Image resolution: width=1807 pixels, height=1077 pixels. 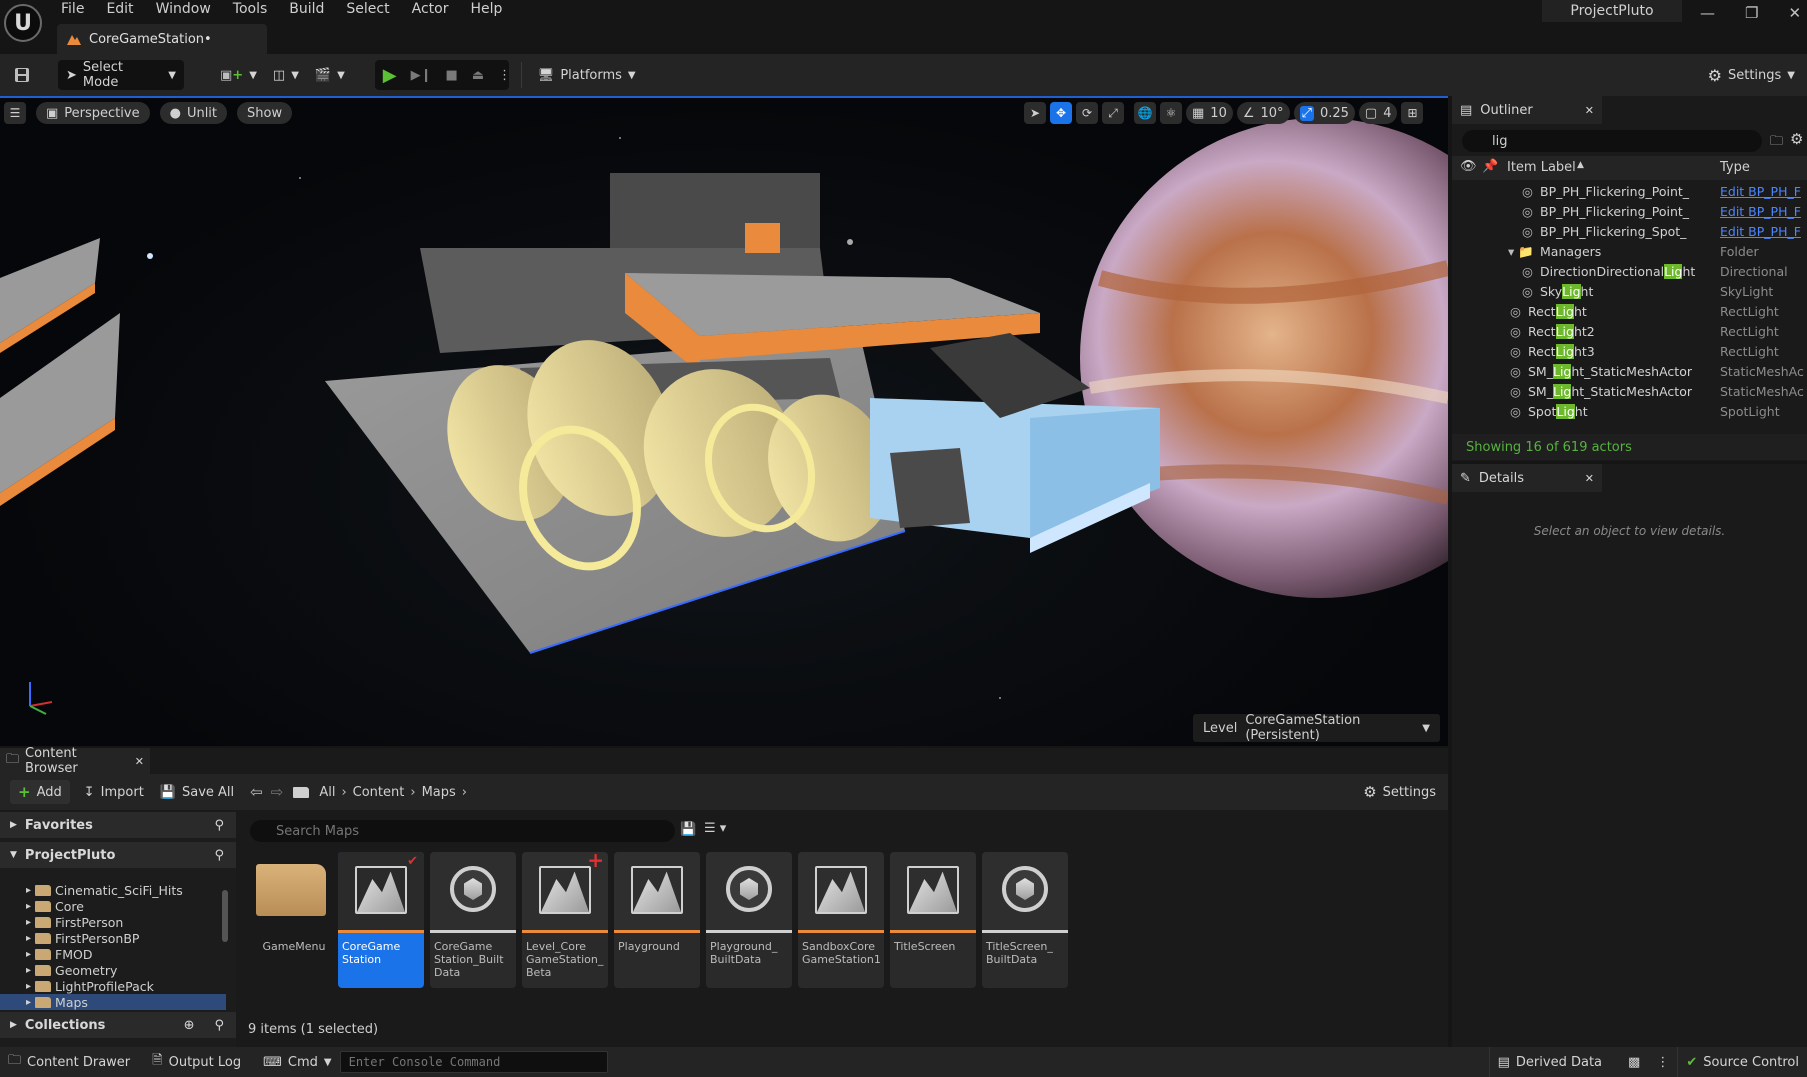 I want to click on menu-window: Window, so click(x=183, y=9).